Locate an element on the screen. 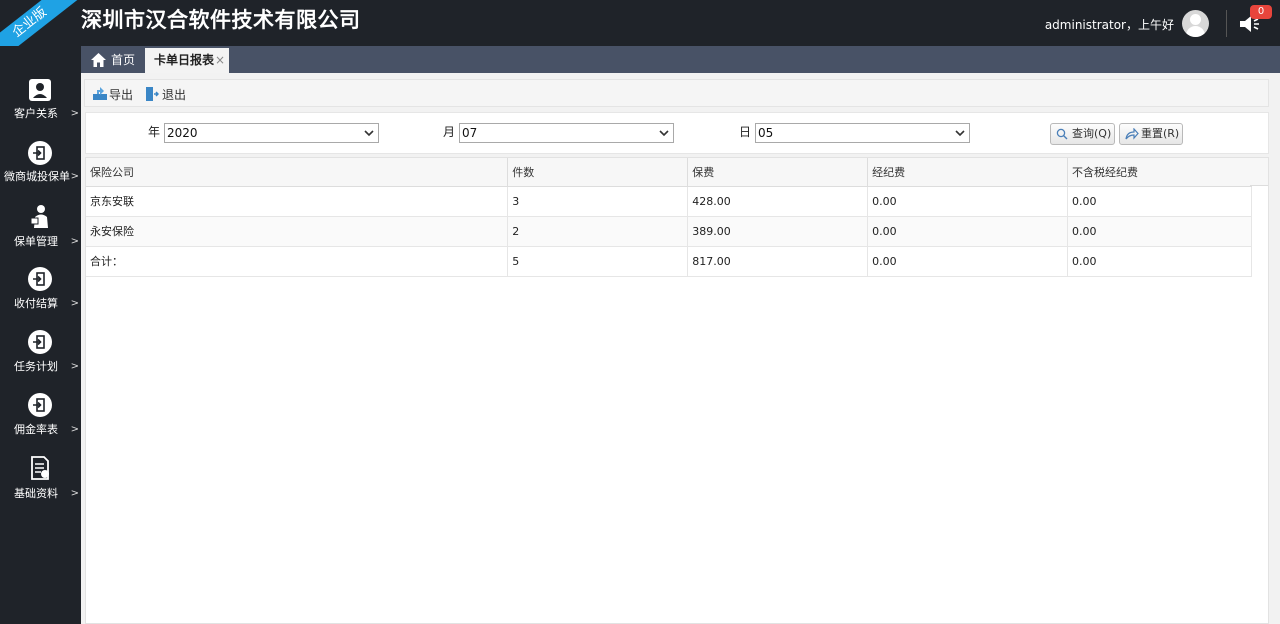  year-value: 2020 is located at coordinates (182, 133).